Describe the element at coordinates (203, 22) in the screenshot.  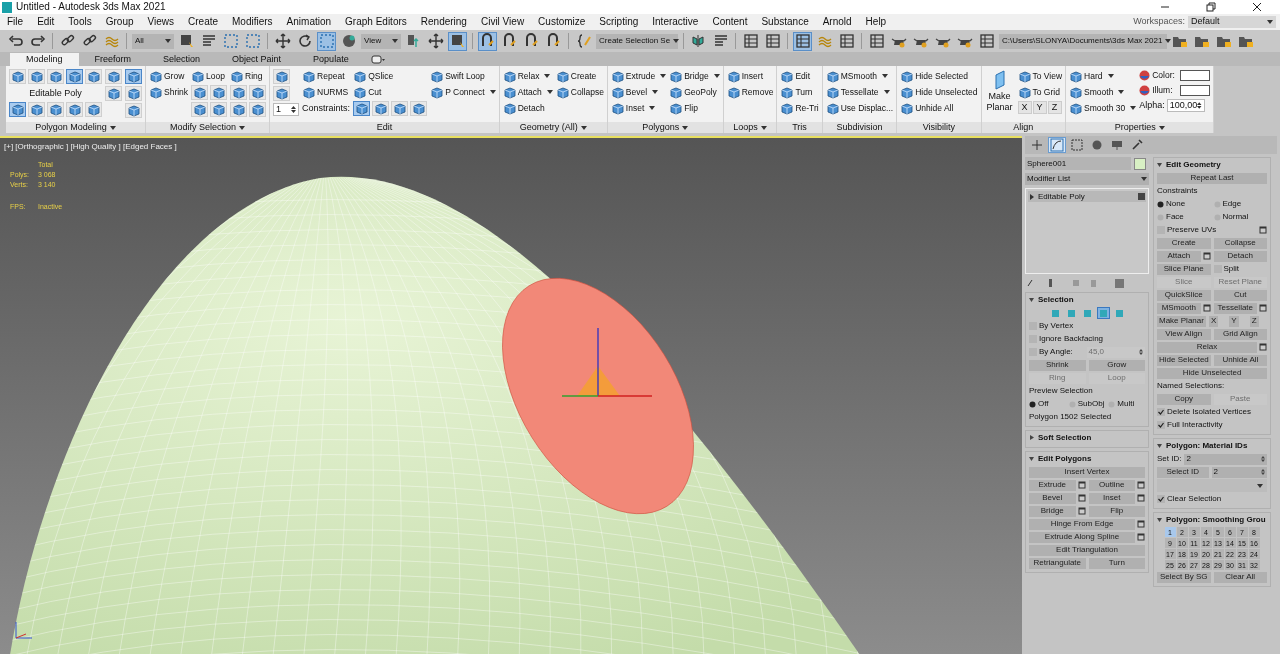
I see `menu-item: Create` at that location.